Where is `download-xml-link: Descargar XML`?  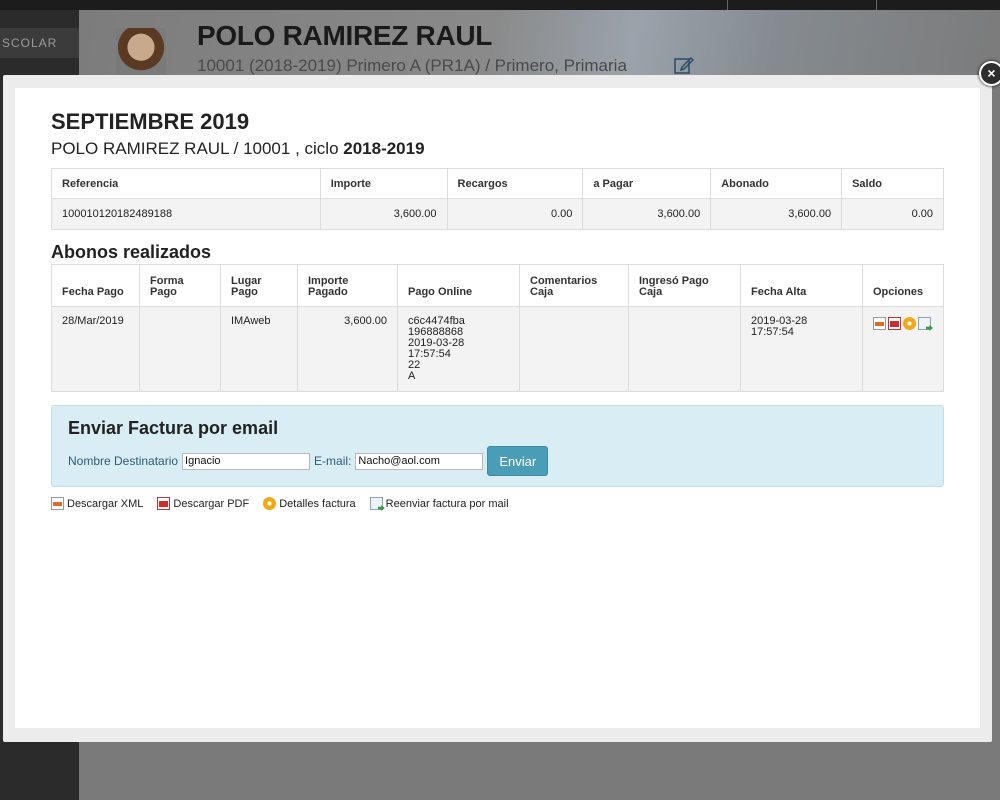
download-xml-link: Descargar XML is located at coordinates (97, 503).